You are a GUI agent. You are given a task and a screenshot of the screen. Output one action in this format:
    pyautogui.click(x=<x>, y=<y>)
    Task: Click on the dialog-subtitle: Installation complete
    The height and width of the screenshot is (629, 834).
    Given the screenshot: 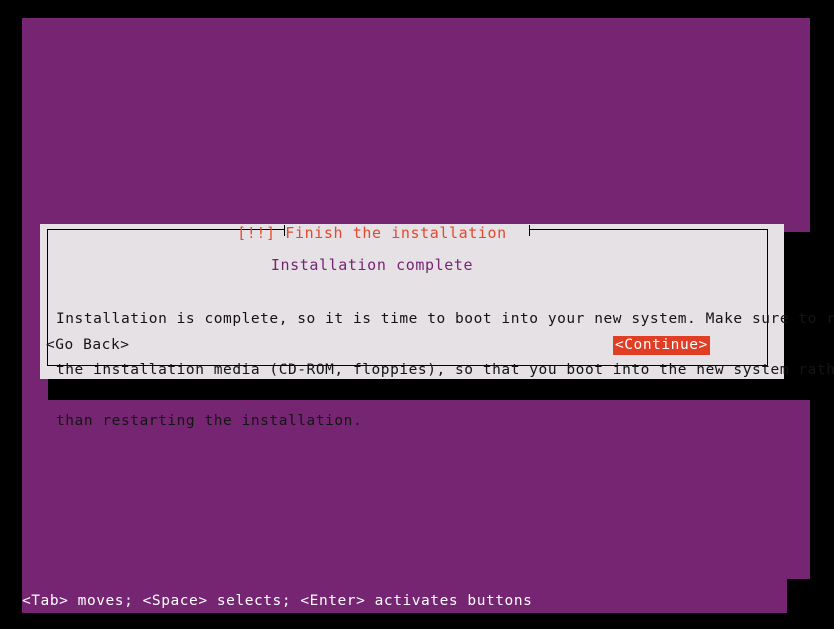 What is the action you would take?
    pyautogui.click(x=372, y=265)
    